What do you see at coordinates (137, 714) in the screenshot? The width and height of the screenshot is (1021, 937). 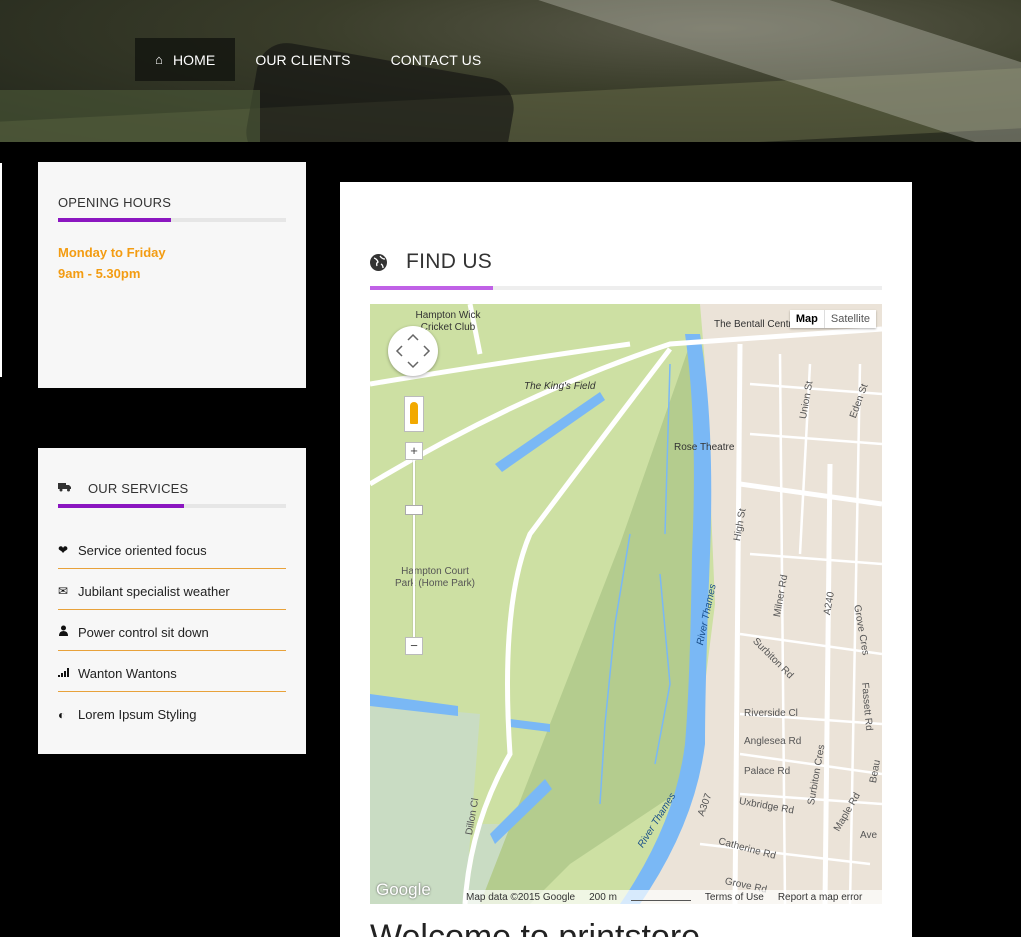 I see `service-label: Lorem Ipsum Styling` at bounding box center [137, 714].